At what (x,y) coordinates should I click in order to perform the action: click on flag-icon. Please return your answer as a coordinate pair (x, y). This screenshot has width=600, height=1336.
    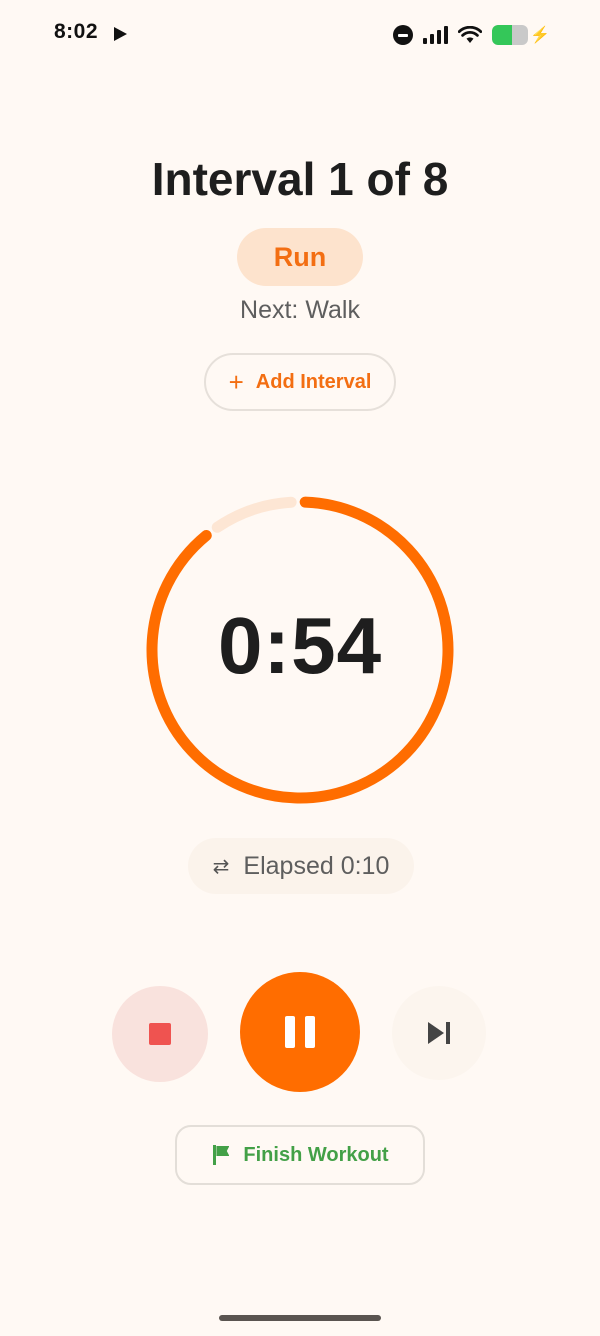
    Looking at the image, I should click on (220, 1155).